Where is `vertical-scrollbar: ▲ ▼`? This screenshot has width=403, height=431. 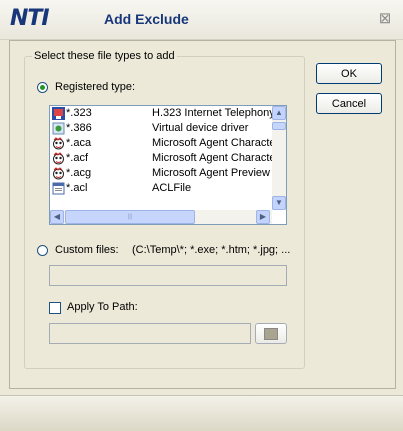 vertical-scrollbar: ▲ ▼ is located at coordinates (279, 158).